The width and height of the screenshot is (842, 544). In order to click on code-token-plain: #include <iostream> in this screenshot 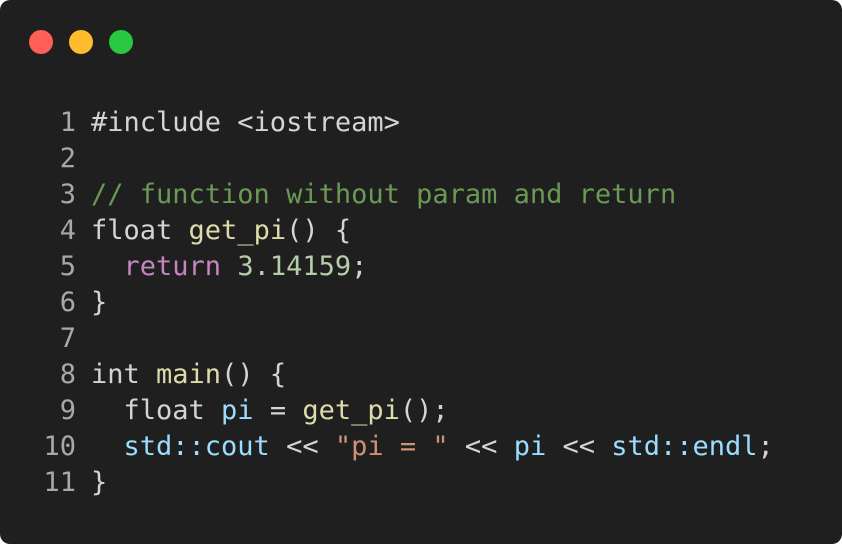, I will do `click(245, 122)`.